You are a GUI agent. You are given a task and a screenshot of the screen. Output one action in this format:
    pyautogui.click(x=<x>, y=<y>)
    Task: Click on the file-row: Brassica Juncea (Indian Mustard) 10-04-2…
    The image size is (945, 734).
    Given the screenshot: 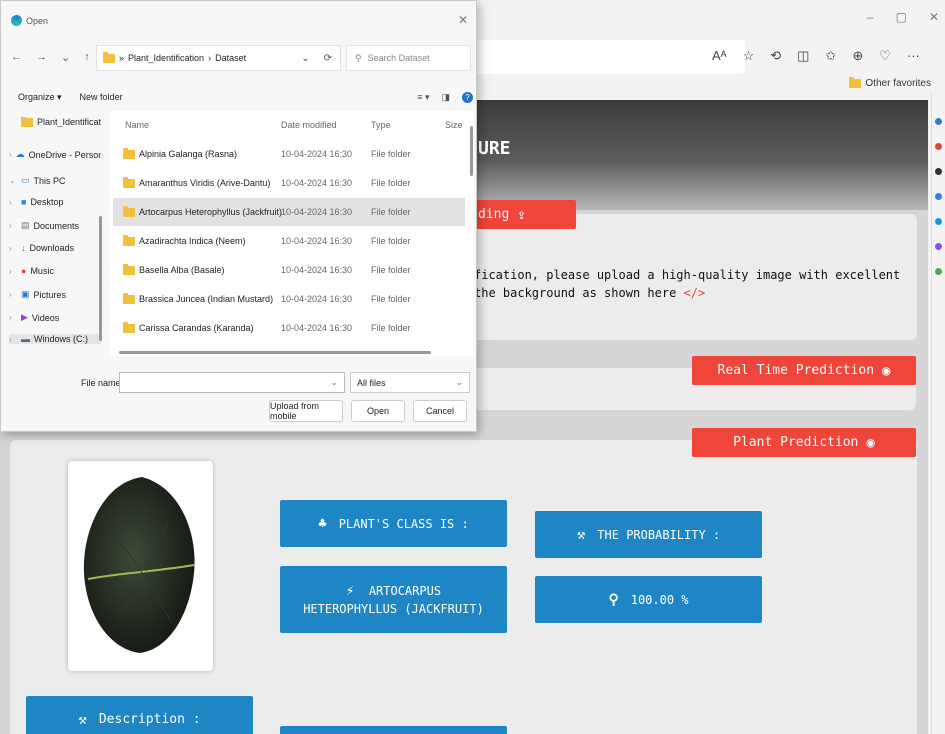 What is the action you would take?
    pyautogui.click(x=289, y=299)
    